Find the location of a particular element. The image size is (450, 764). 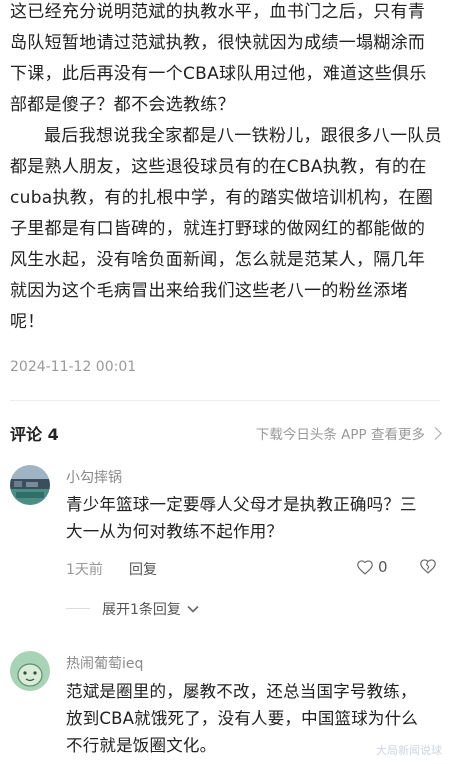

divider is located at coordinates (225, 400).